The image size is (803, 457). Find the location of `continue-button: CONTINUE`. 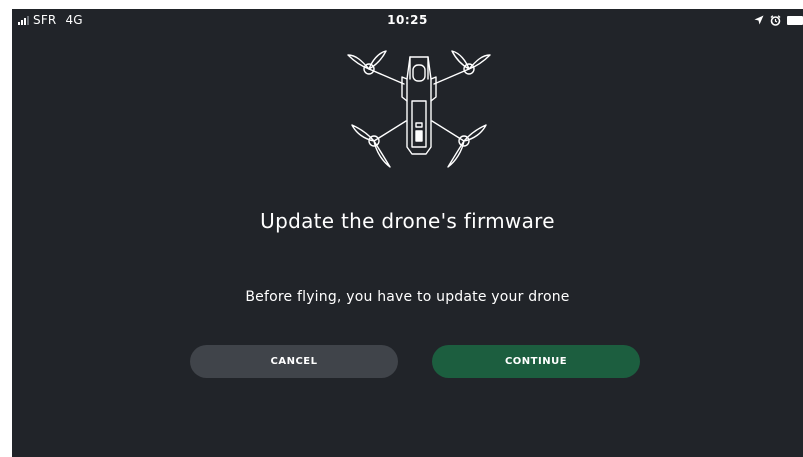

continue-button: CONTINUE is located at coordinates (536, 361).